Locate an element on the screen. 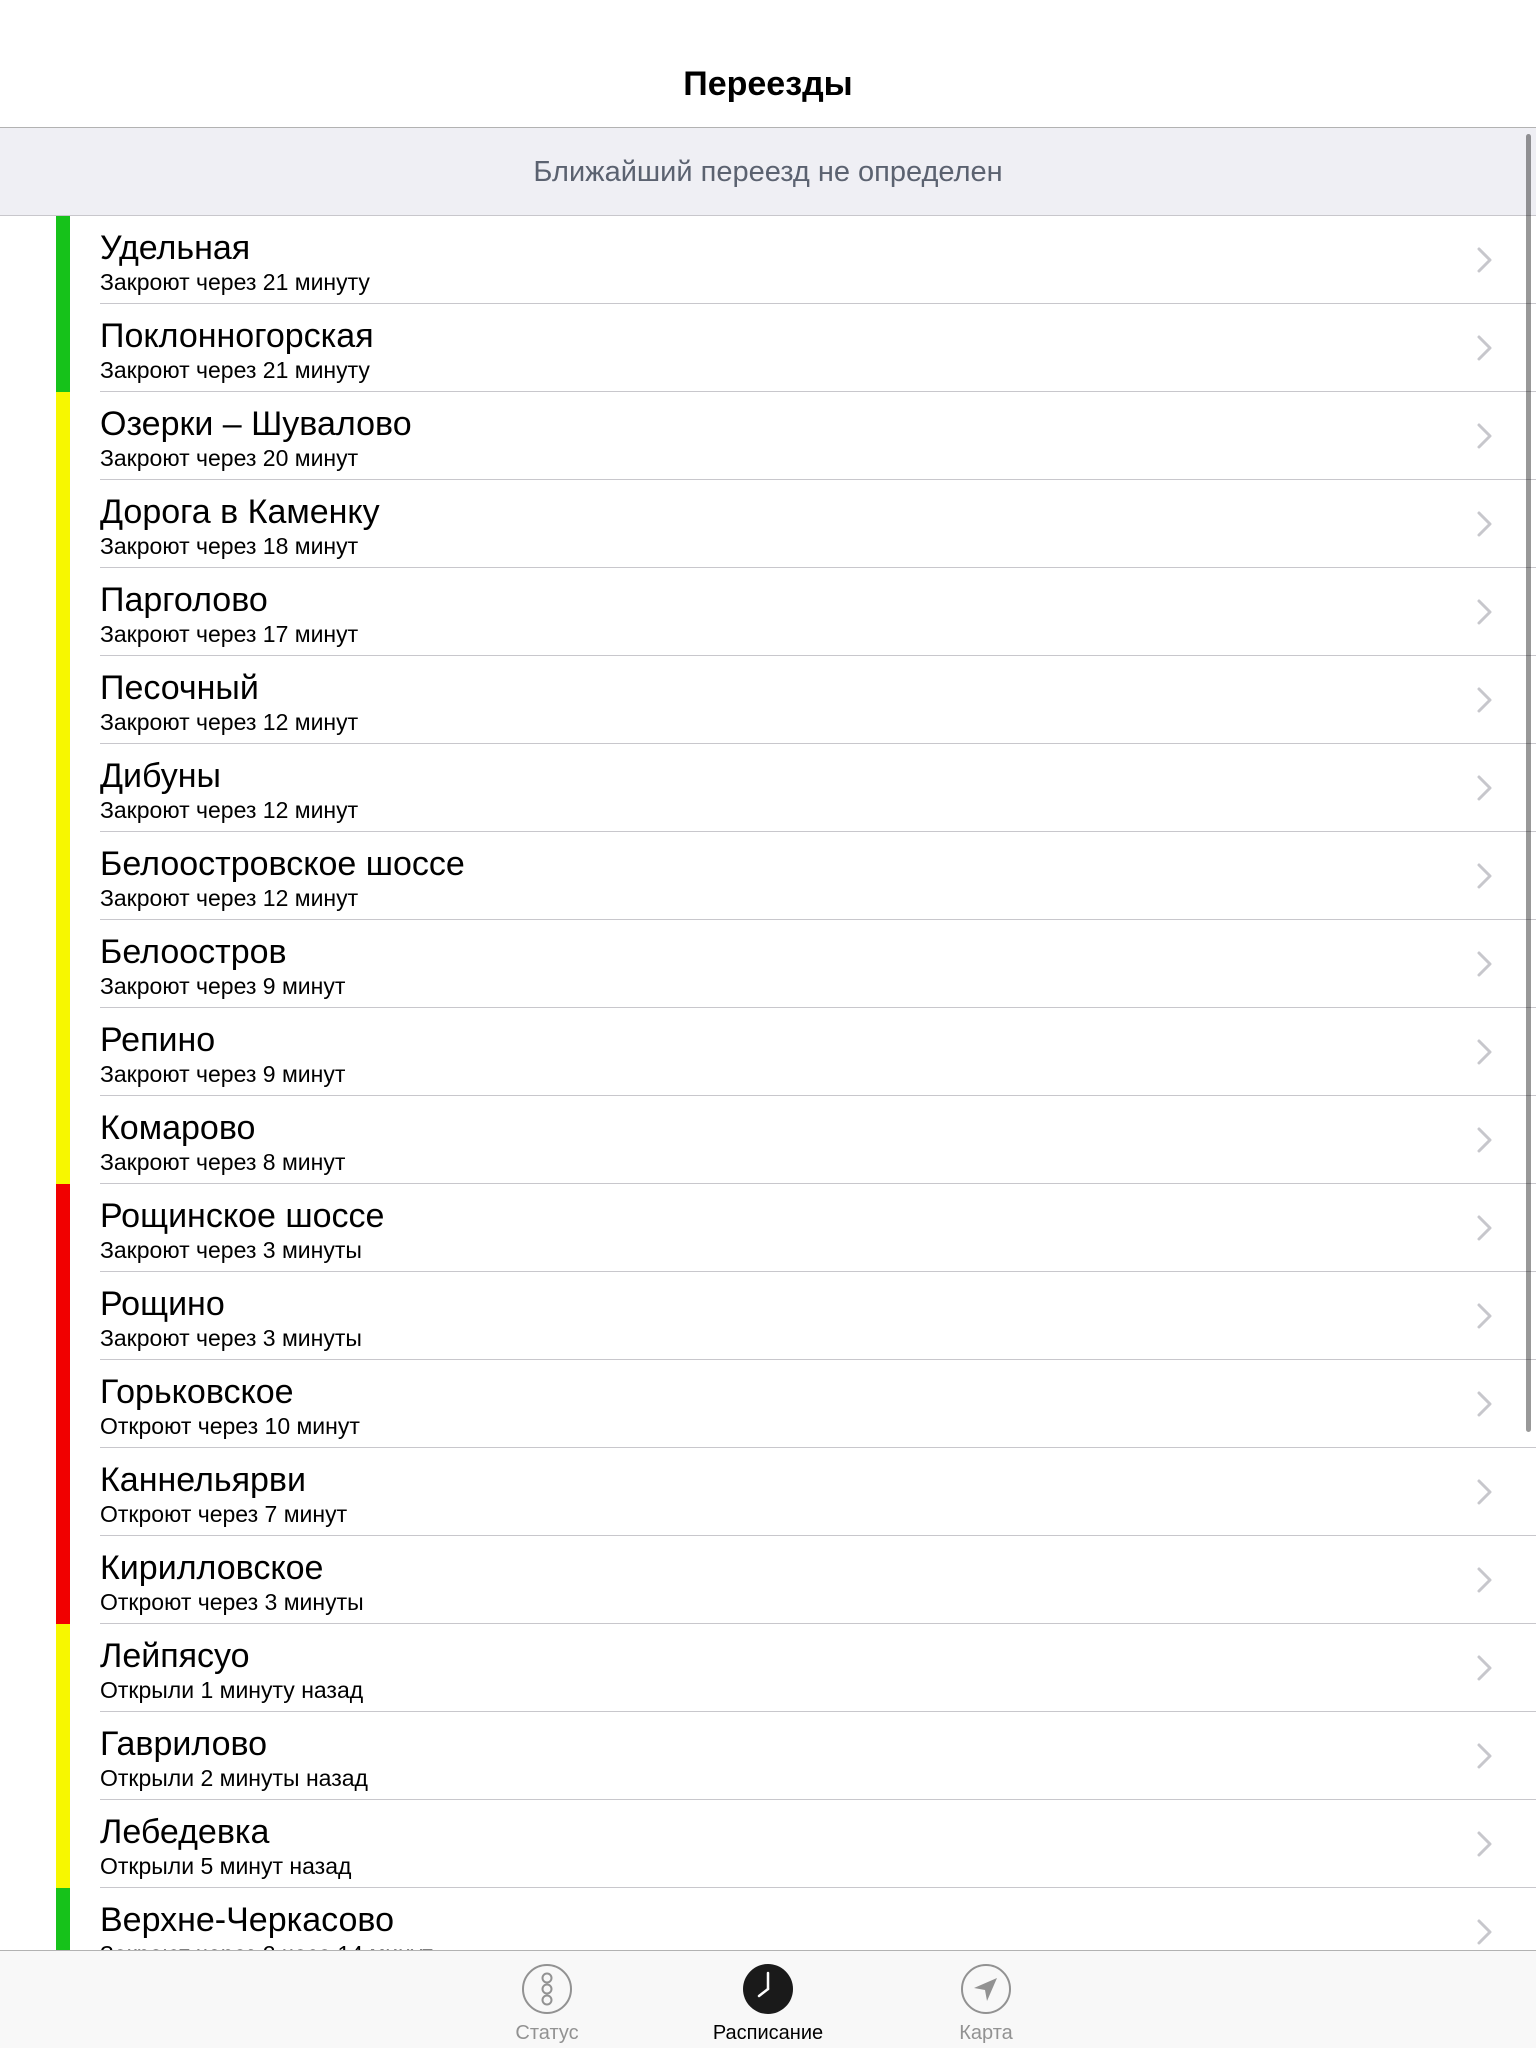 This screenshot has height=2048, width=1536. crossing-name: Комарово is located at coordinates (178, 1128).